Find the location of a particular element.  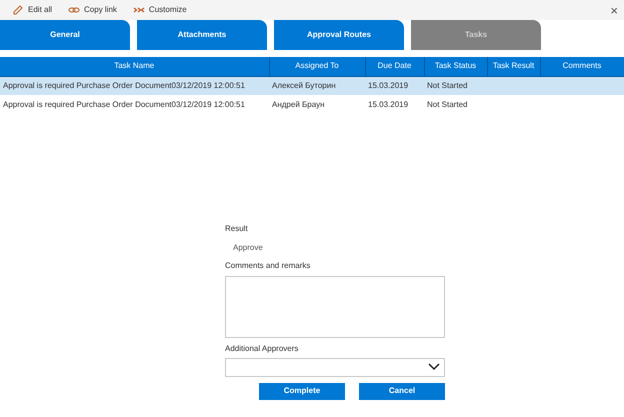

comments-field is located at coordinates (335, 307).